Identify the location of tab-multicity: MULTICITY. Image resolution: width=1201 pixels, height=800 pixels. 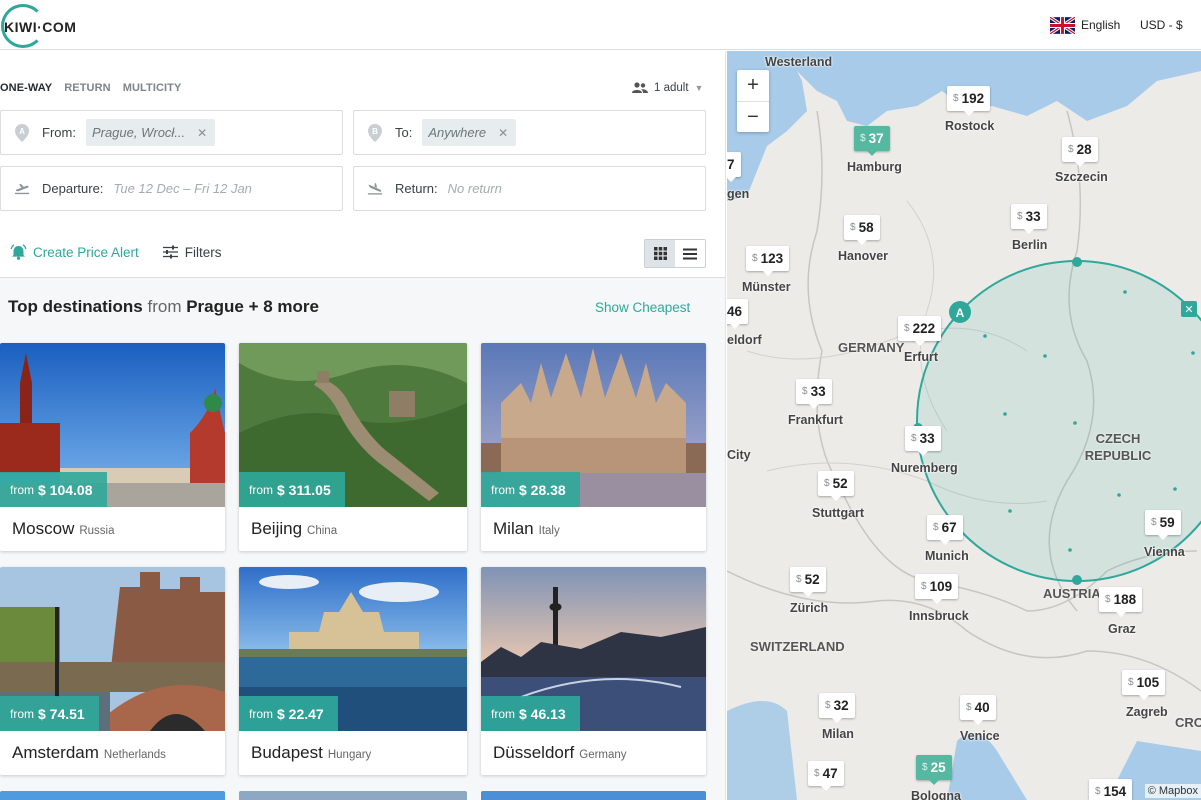
(152, 88).